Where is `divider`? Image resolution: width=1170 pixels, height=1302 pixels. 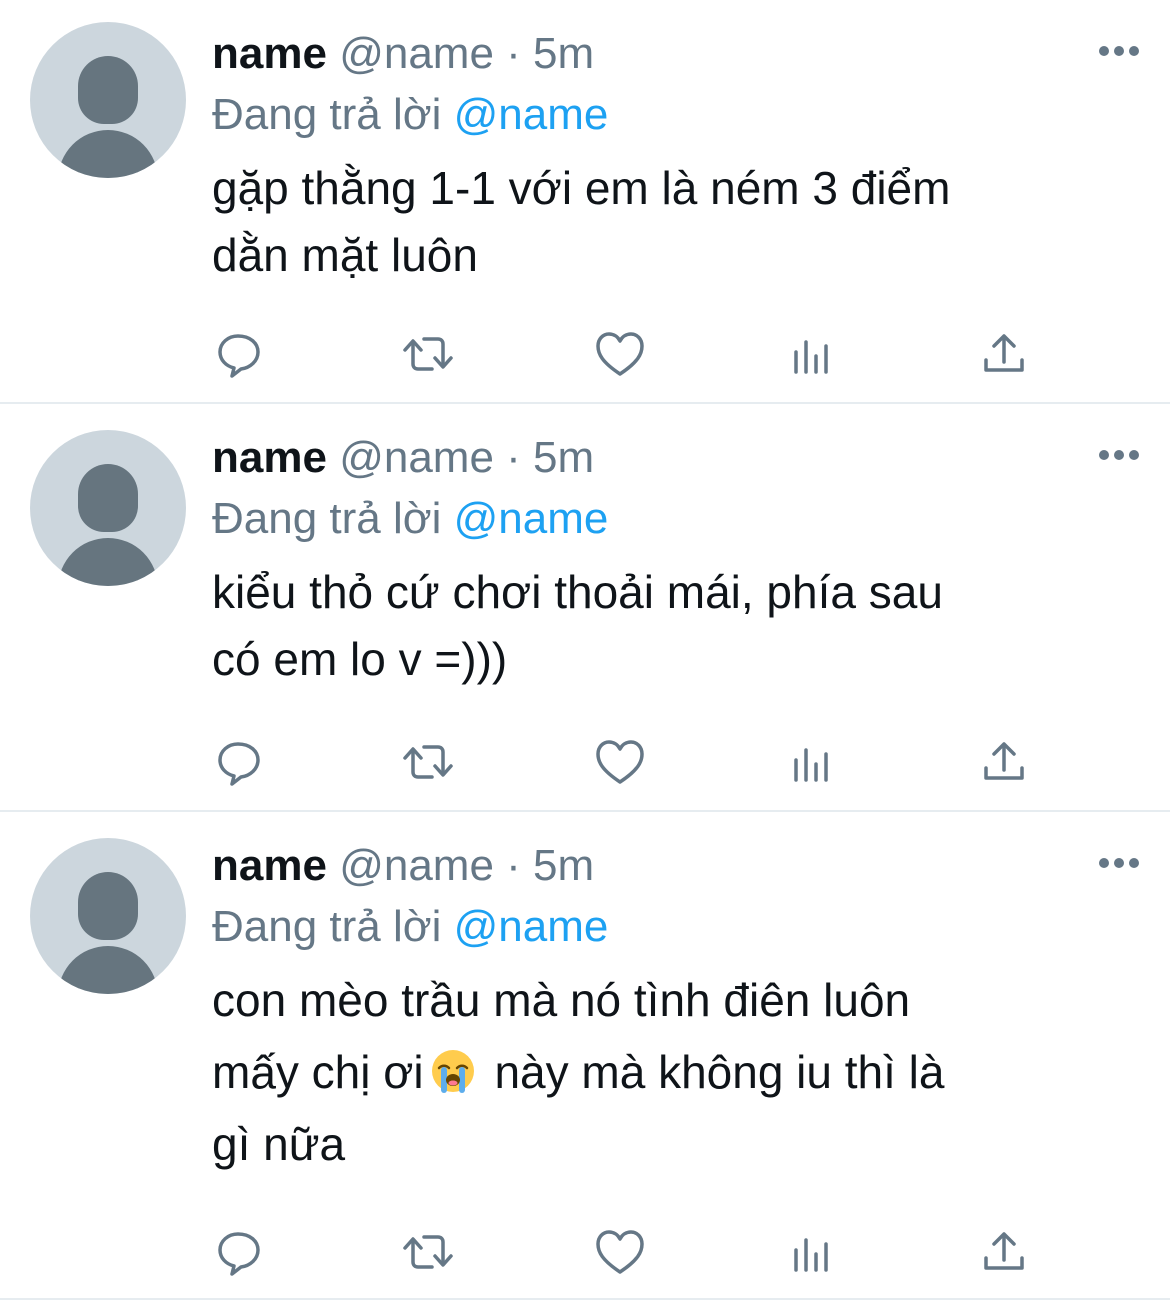
divider is located at coordinates (585, 1299).